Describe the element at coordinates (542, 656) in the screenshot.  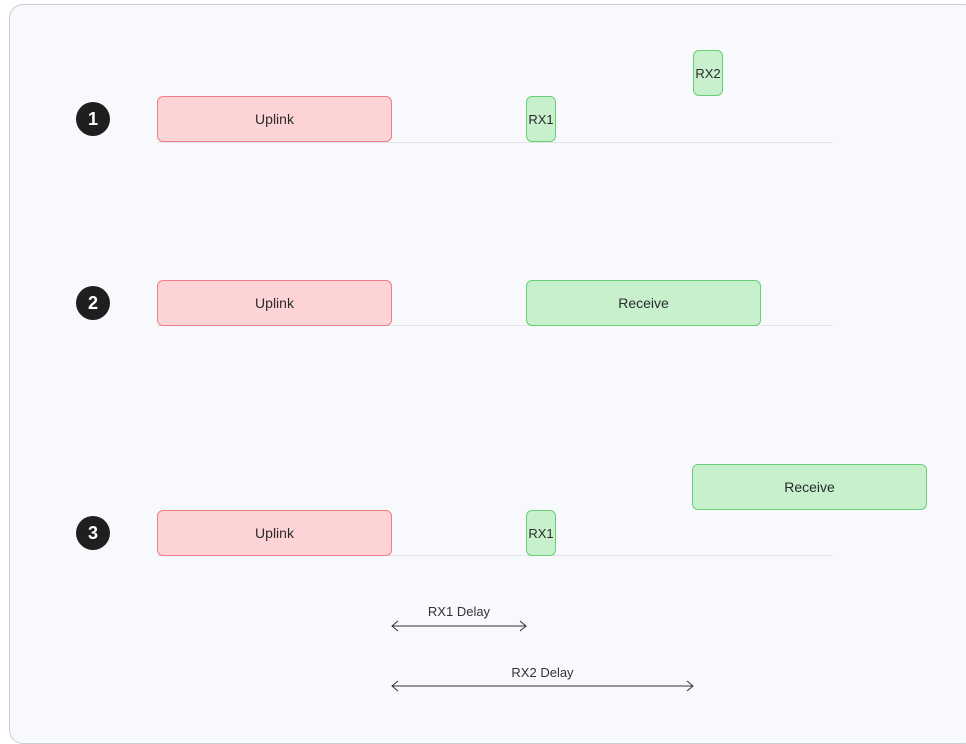
I see `delay-arrows` at that location.